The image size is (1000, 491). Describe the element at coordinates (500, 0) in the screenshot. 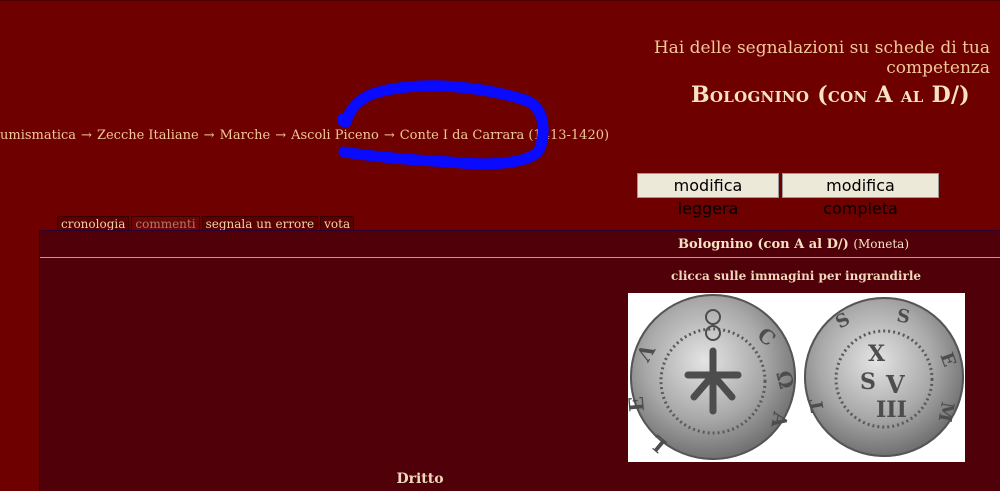

I see `top-border` at that location.